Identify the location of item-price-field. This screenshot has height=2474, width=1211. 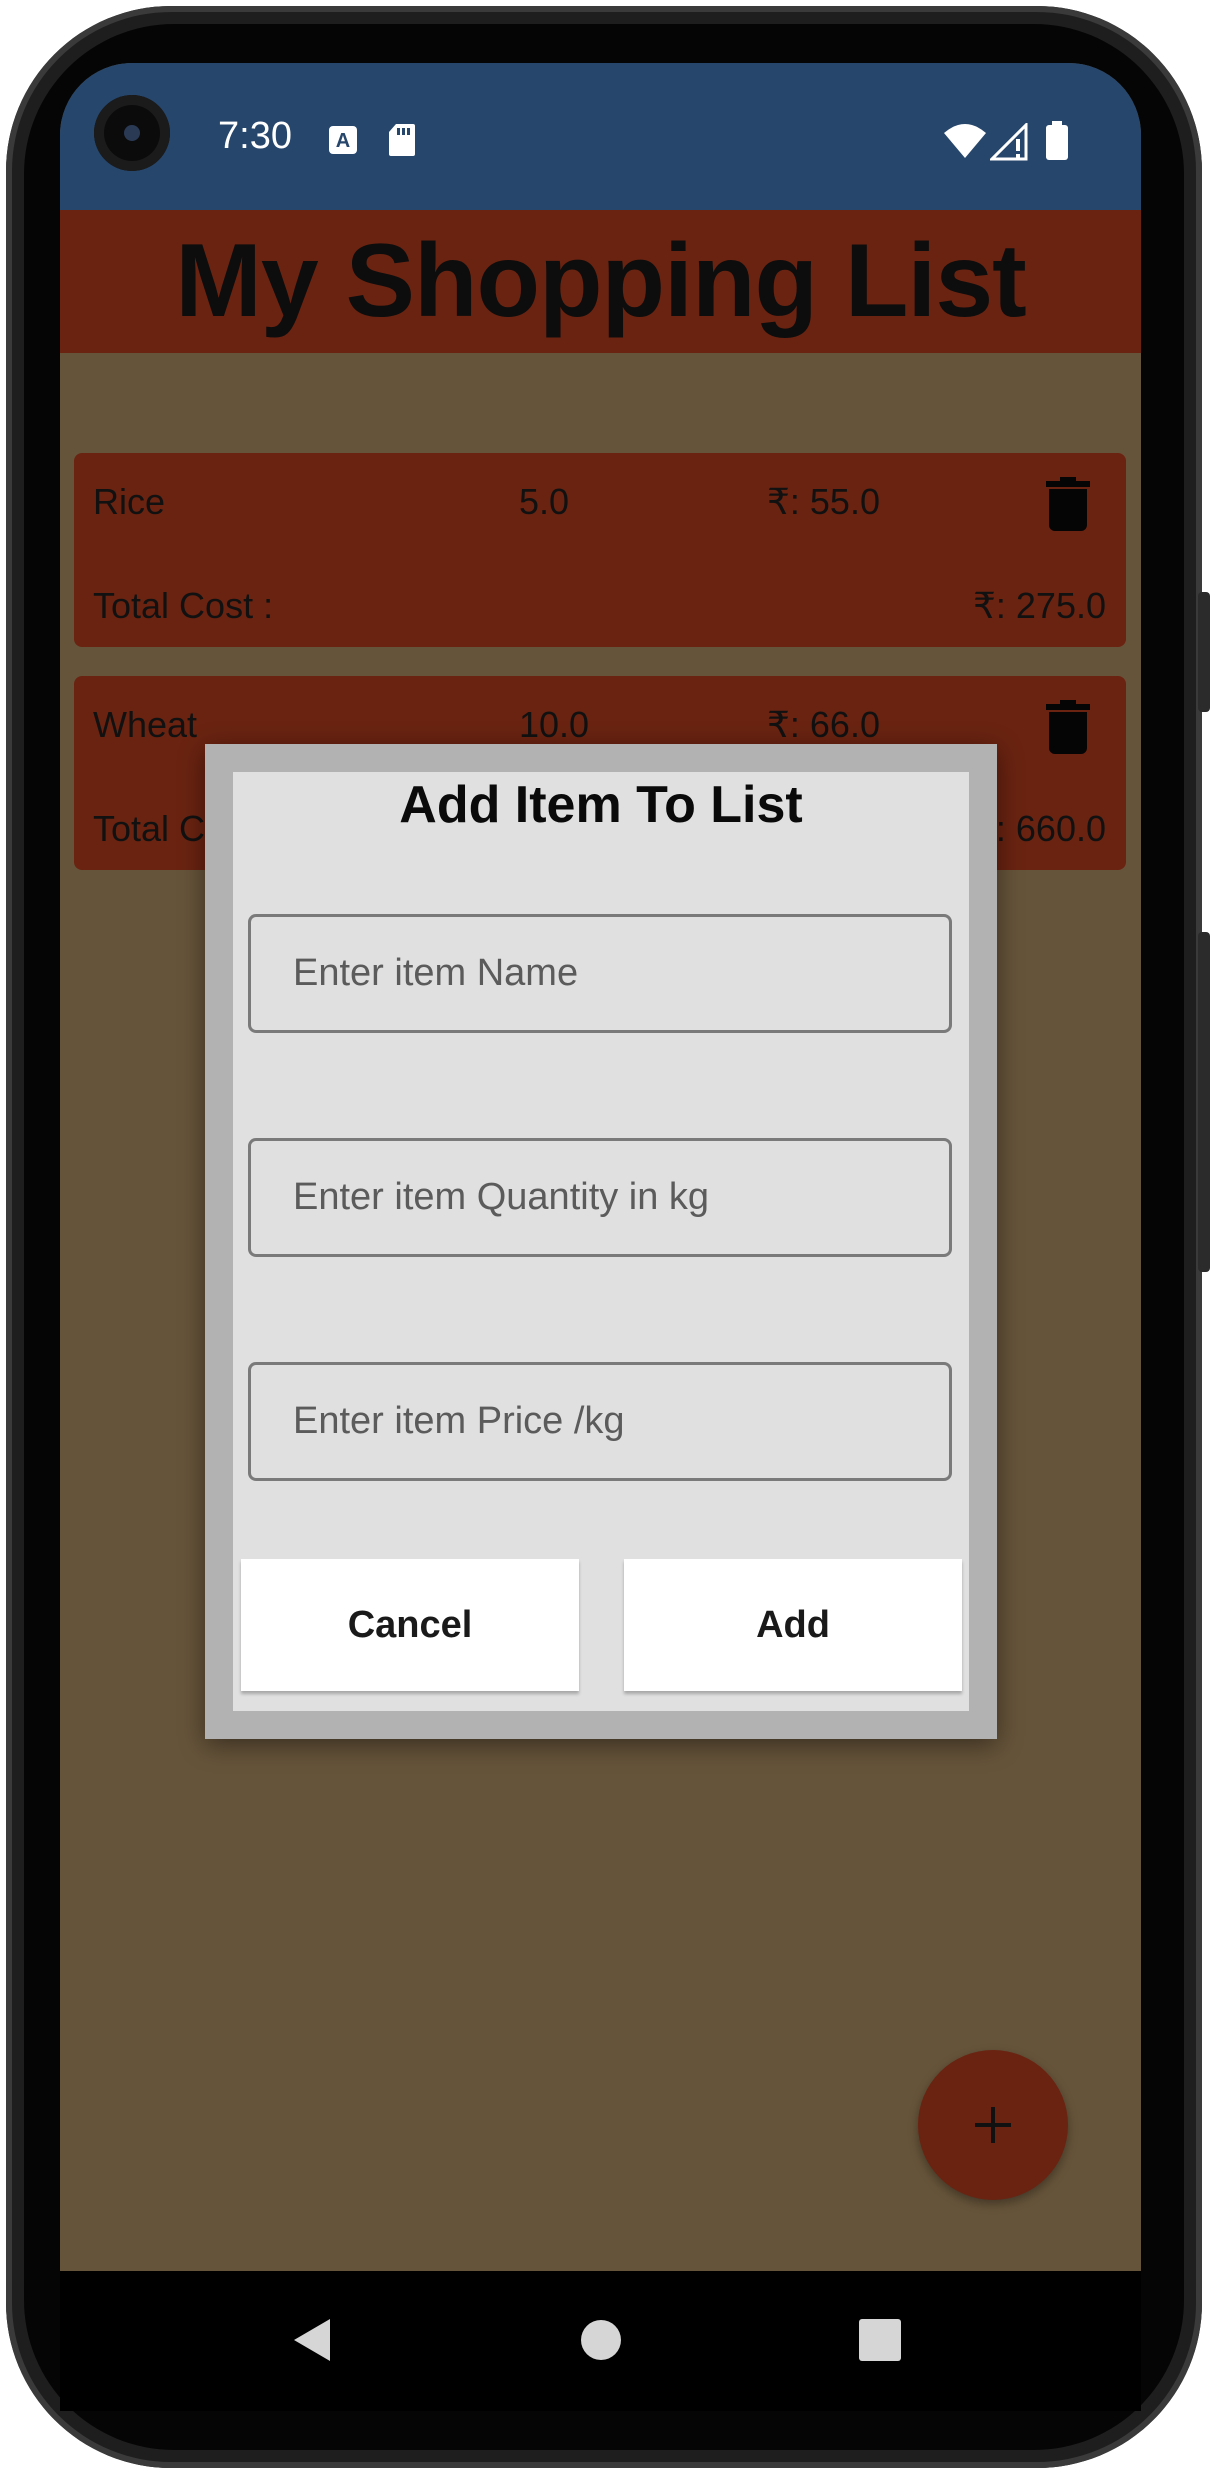
(600, 1421).